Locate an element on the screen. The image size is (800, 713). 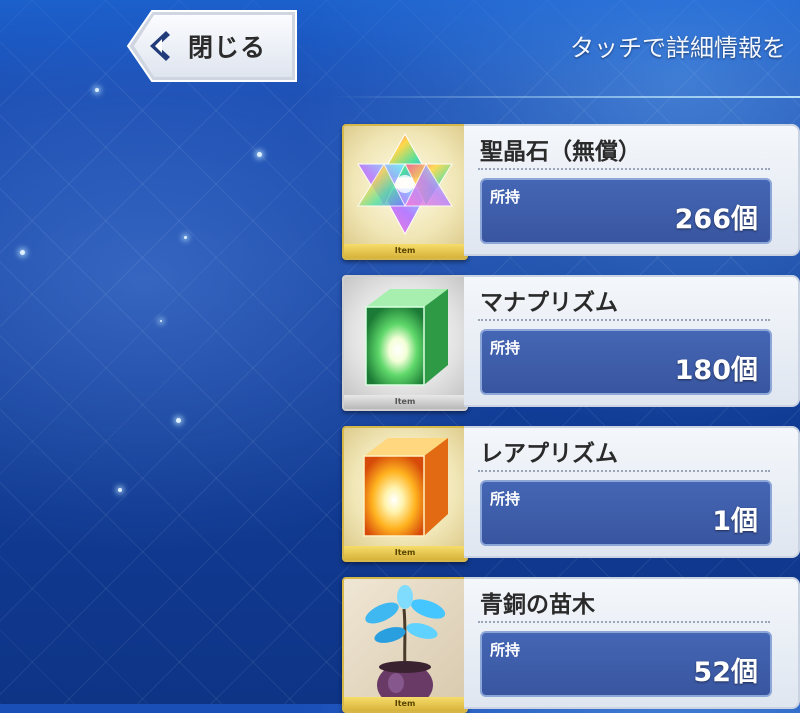
orange-prism-icon is located at coordinates (405, 487).